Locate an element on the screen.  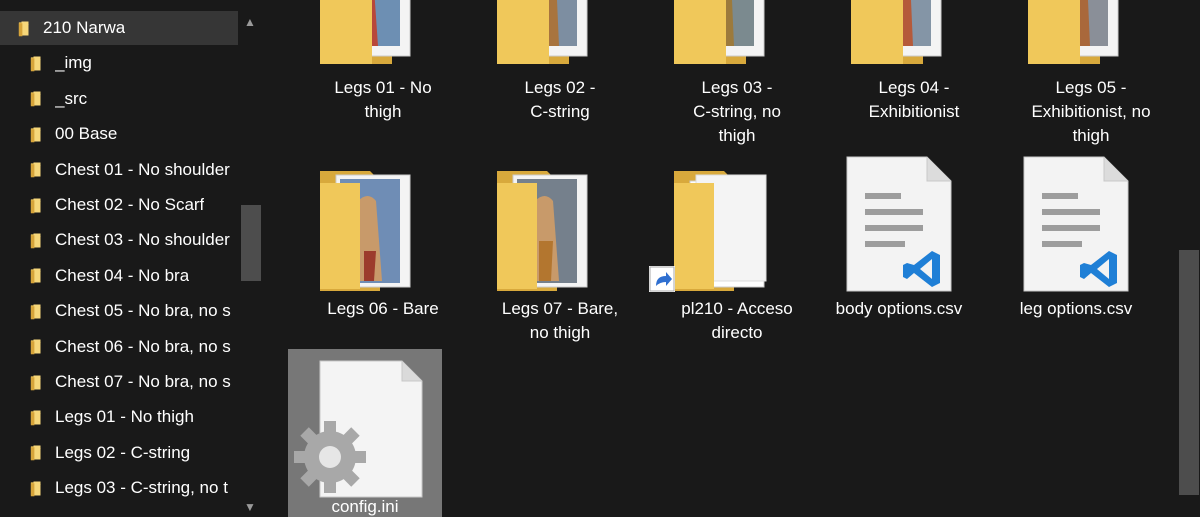
sidebar-item: Chest 05 - No bra, no s is located at coordinates (131, 311).